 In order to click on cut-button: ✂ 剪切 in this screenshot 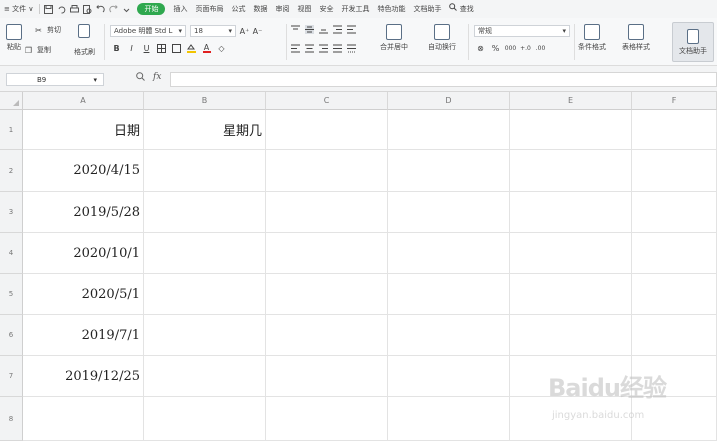, I will do `click(47, 30)`.